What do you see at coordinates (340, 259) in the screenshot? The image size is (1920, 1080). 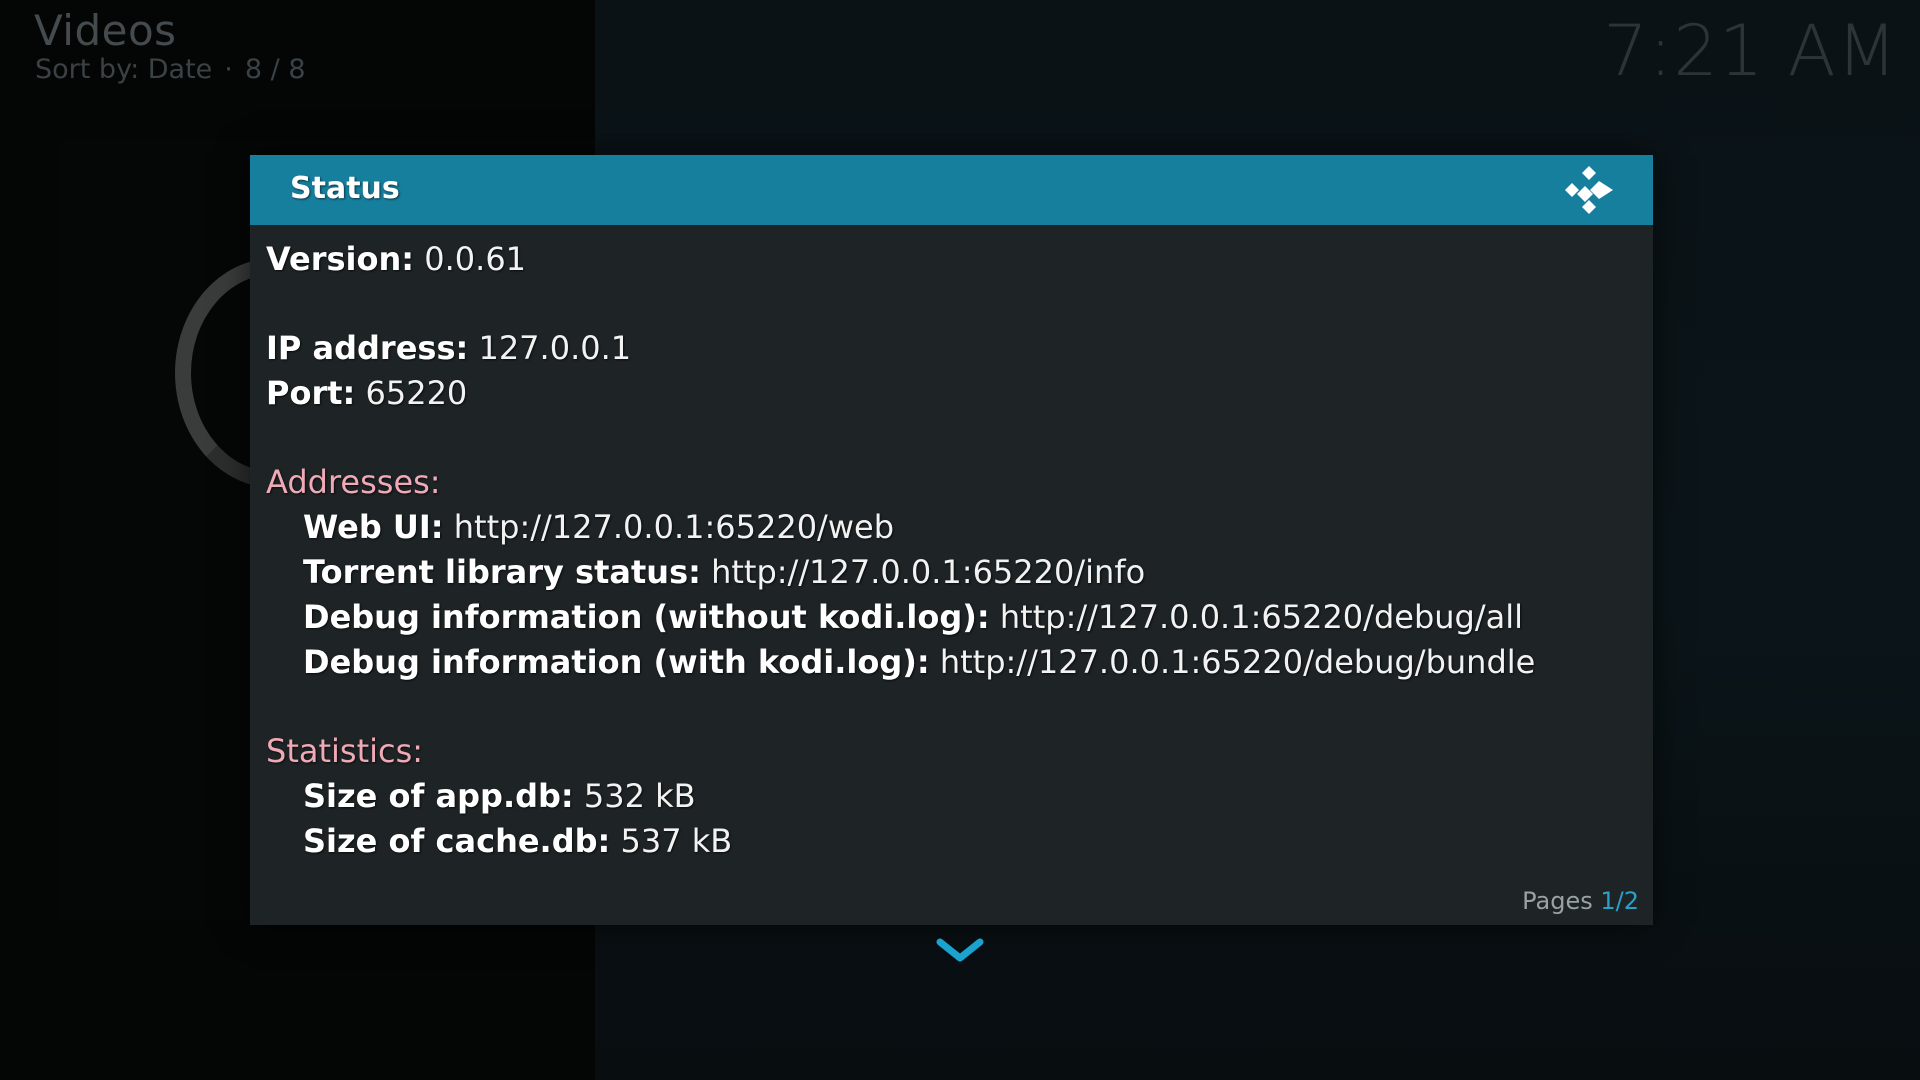 I see `version-label: Version:` at bounding box center [340, 259].